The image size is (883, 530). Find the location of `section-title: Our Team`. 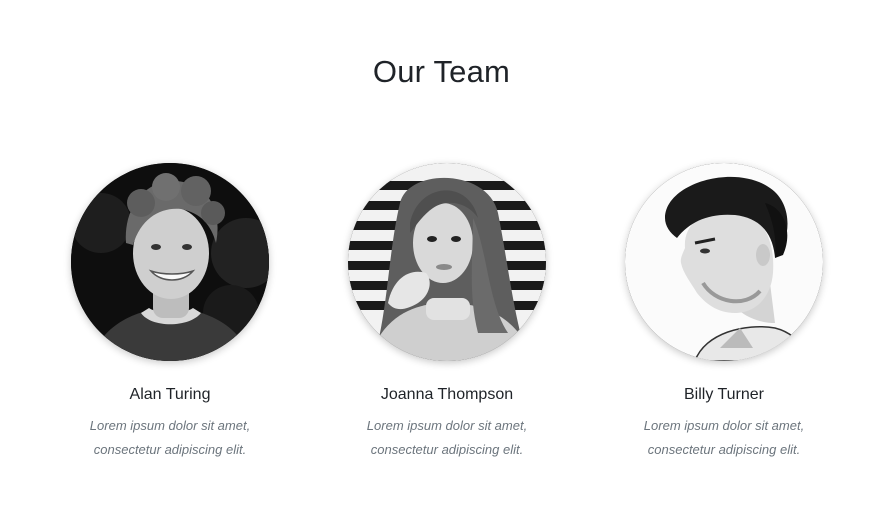

section-title: Our Team is located at coordinates (441, 71).